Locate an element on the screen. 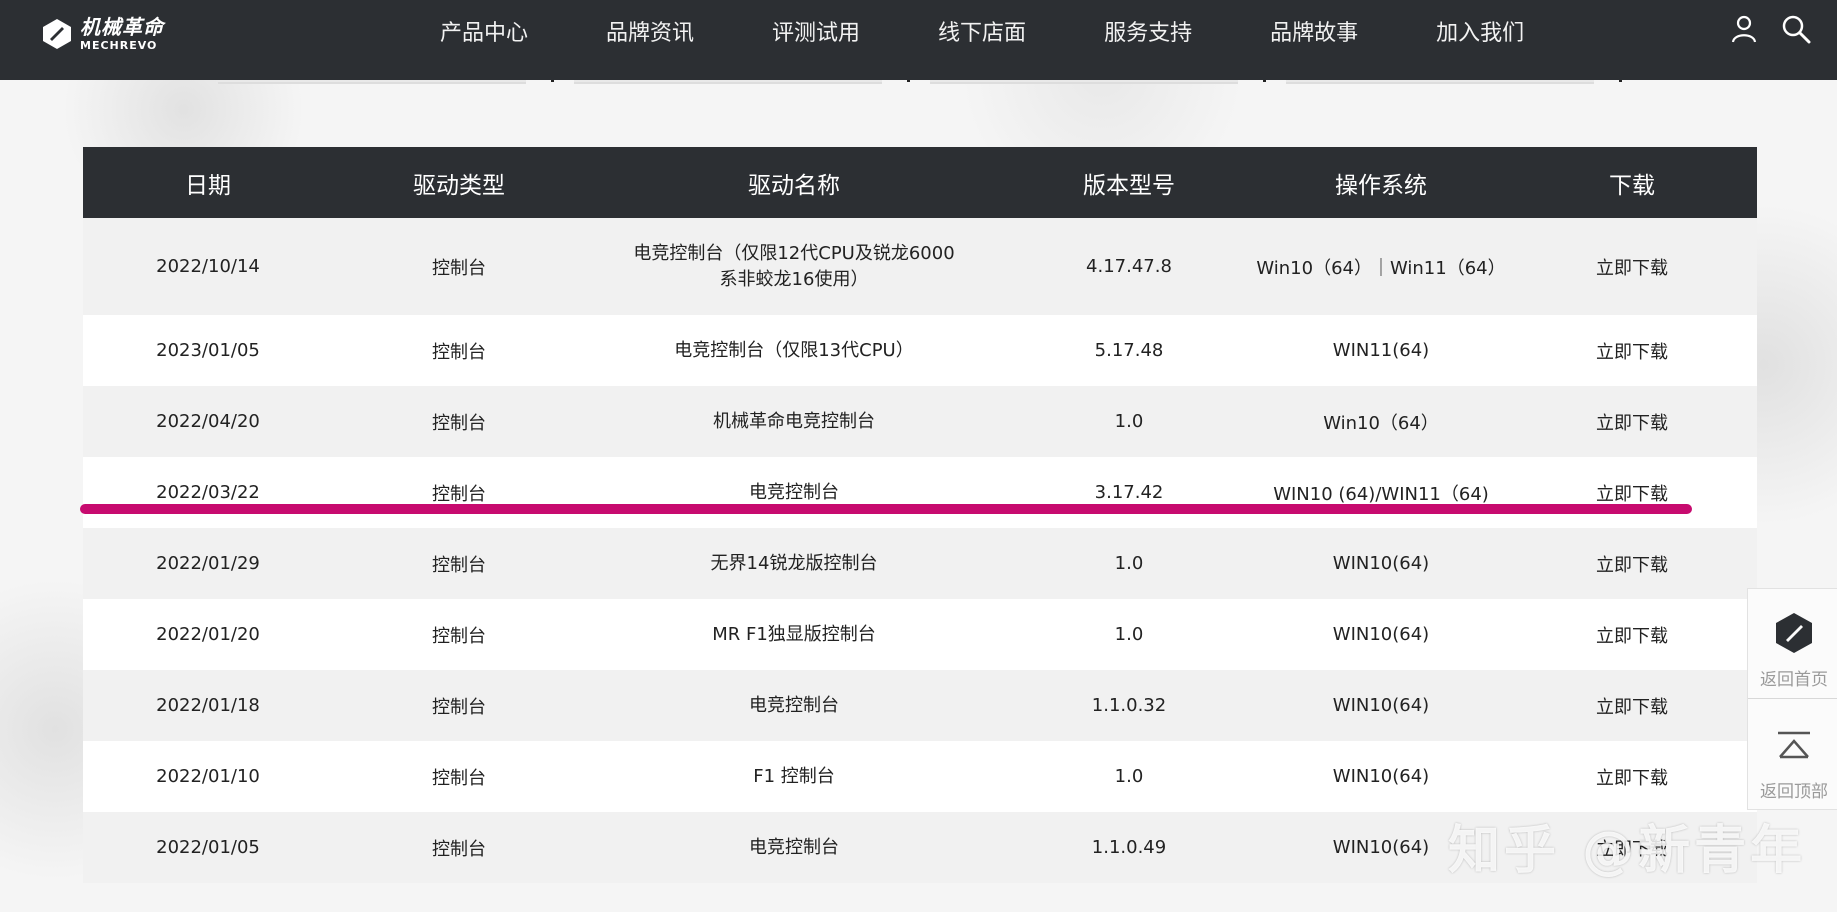 This screenshot has width=1837, height=912. cell-version: 4.17.47.8 is located at coordinates (1129, 266).